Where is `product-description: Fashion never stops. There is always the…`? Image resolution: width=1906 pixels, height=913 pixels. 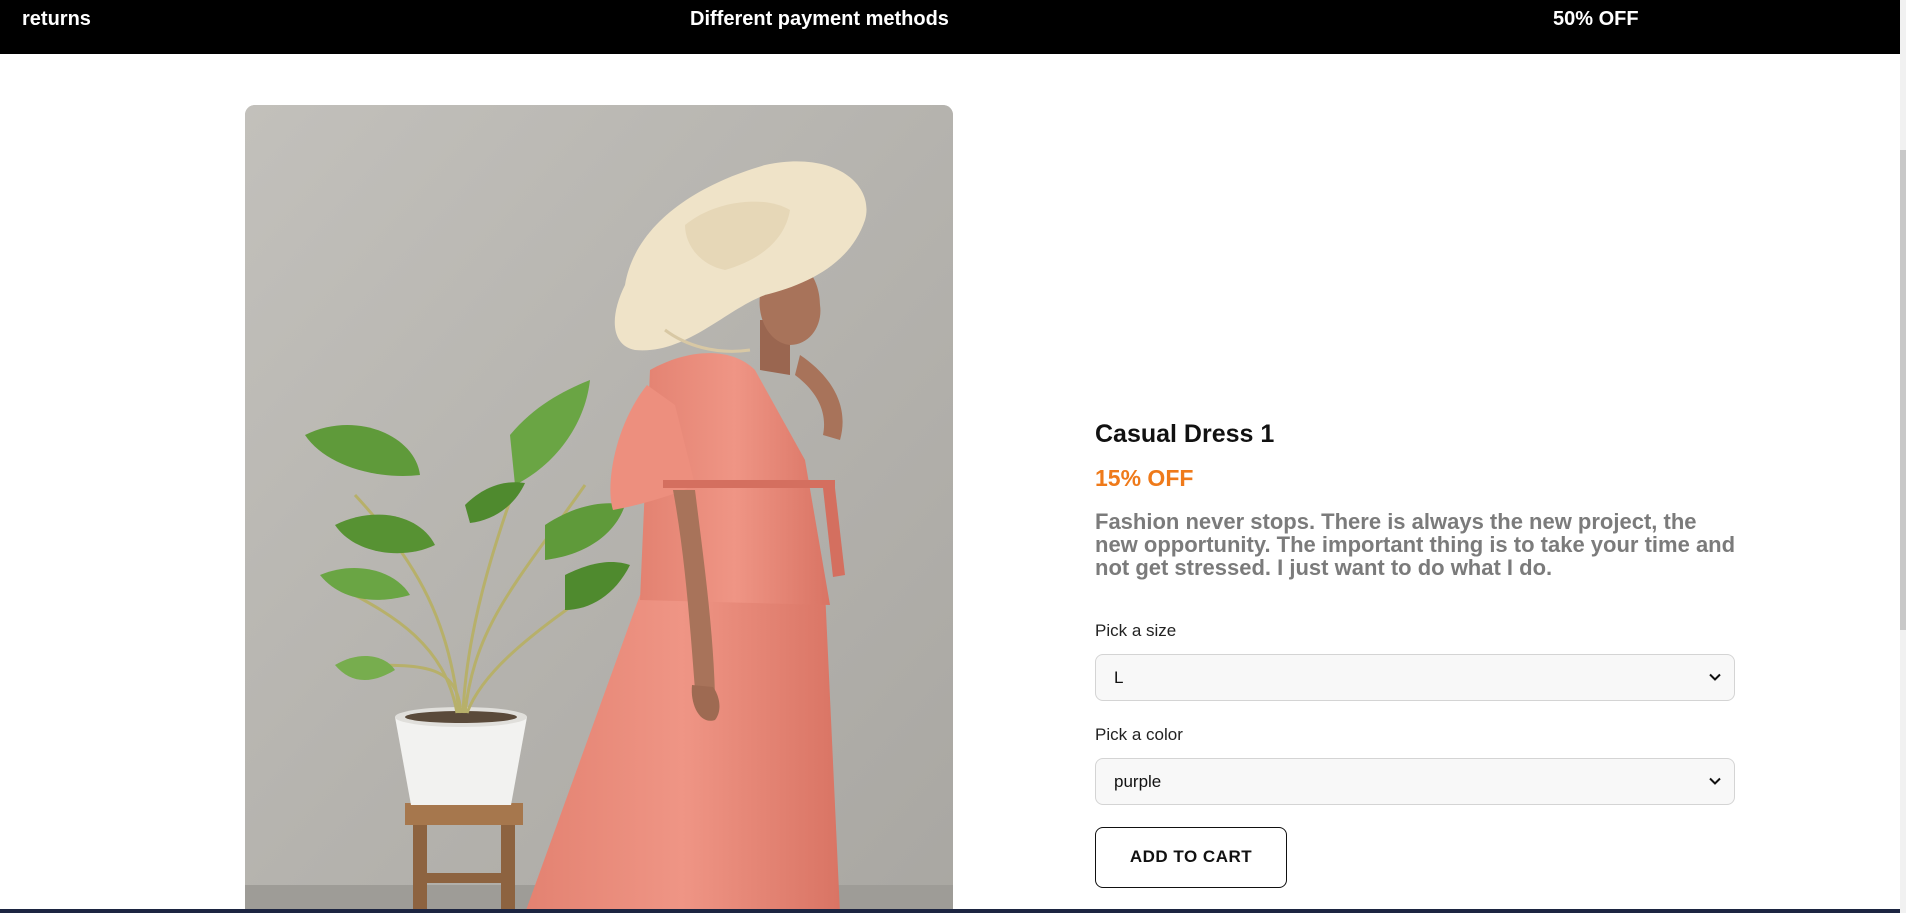 product-description: Fashion never stops. There is always the… is located at coordinates (1415, 544).